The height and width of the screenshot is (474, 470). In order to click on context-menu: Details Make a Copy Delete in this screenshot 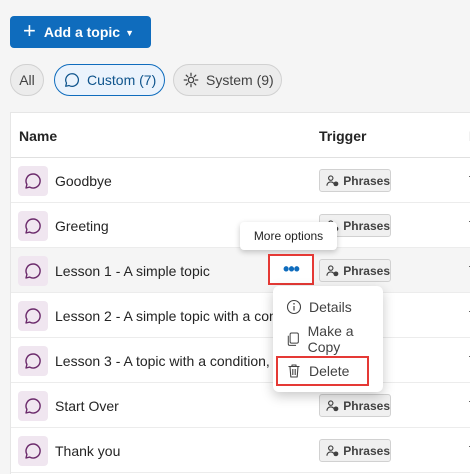, I will do `click(328, 339)`.